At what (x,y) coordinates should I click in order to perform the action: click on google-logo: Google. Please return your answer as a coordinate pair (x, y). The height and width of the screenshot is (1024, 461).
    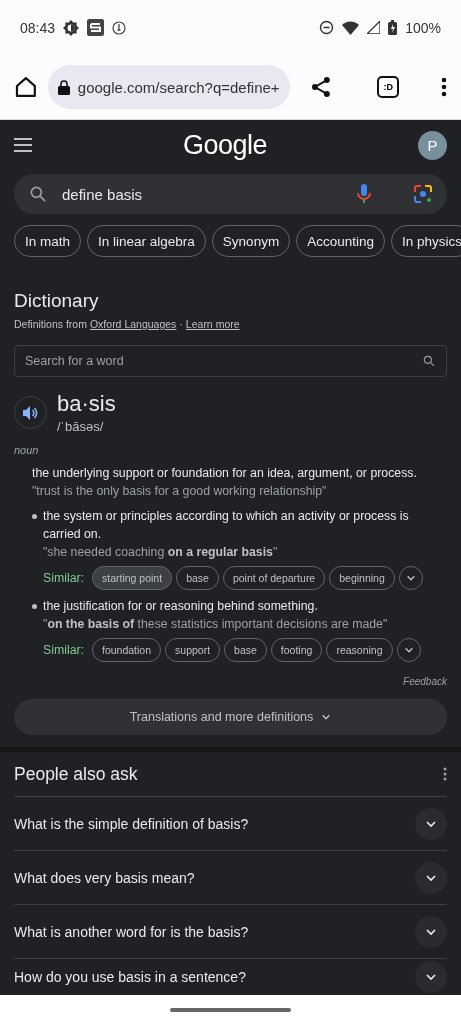
    Looking at the image, I should click on (225, 145).